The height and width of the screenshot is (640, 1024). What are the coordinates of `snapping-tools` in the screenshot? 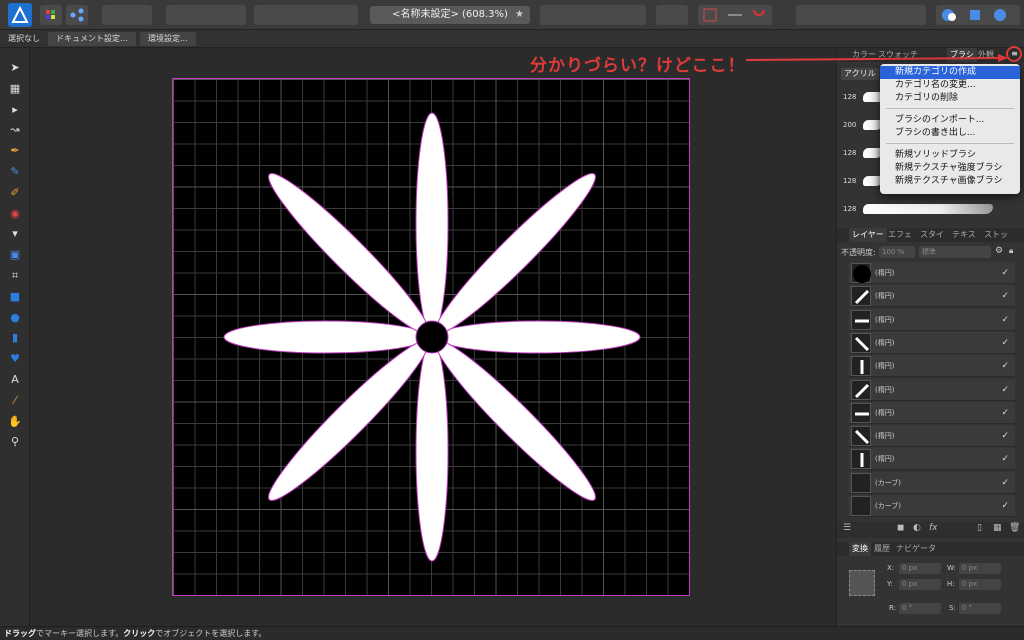 It's located at (735, 15).